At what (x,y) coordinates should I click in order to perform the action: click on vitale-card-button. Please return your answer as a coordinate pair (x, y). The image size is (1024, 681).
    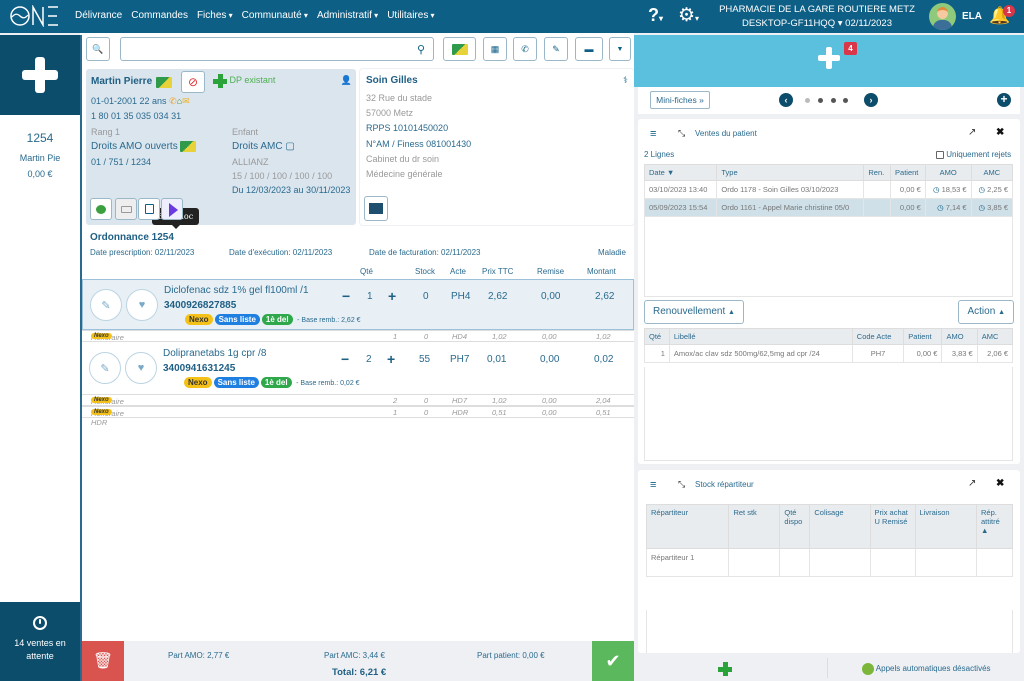
    Looking at the image, I should click on (459, 49).